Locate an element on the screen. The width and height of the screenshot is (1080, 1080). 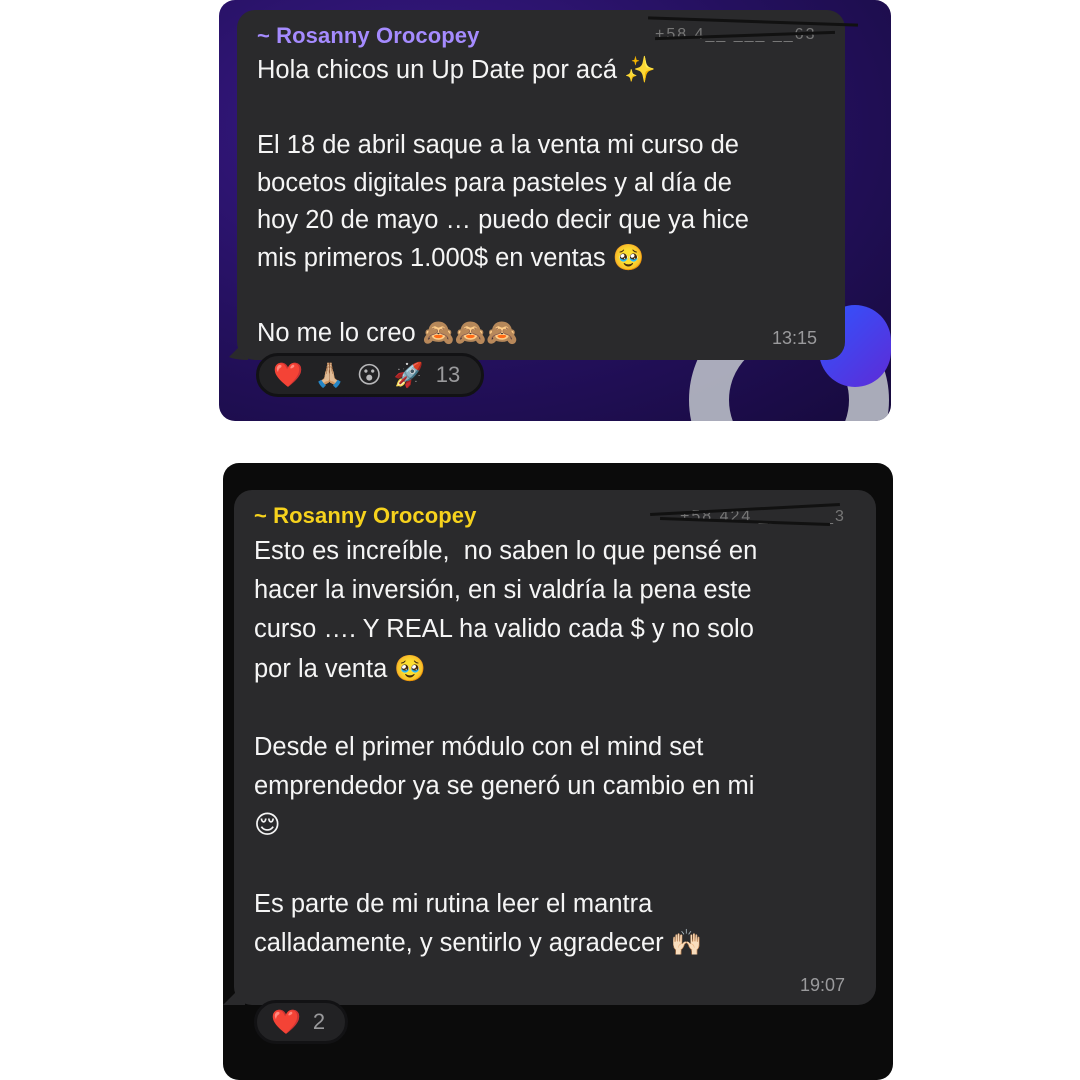
reactions-bar: ❤️ 2 is located at coordinates (301, 1022).